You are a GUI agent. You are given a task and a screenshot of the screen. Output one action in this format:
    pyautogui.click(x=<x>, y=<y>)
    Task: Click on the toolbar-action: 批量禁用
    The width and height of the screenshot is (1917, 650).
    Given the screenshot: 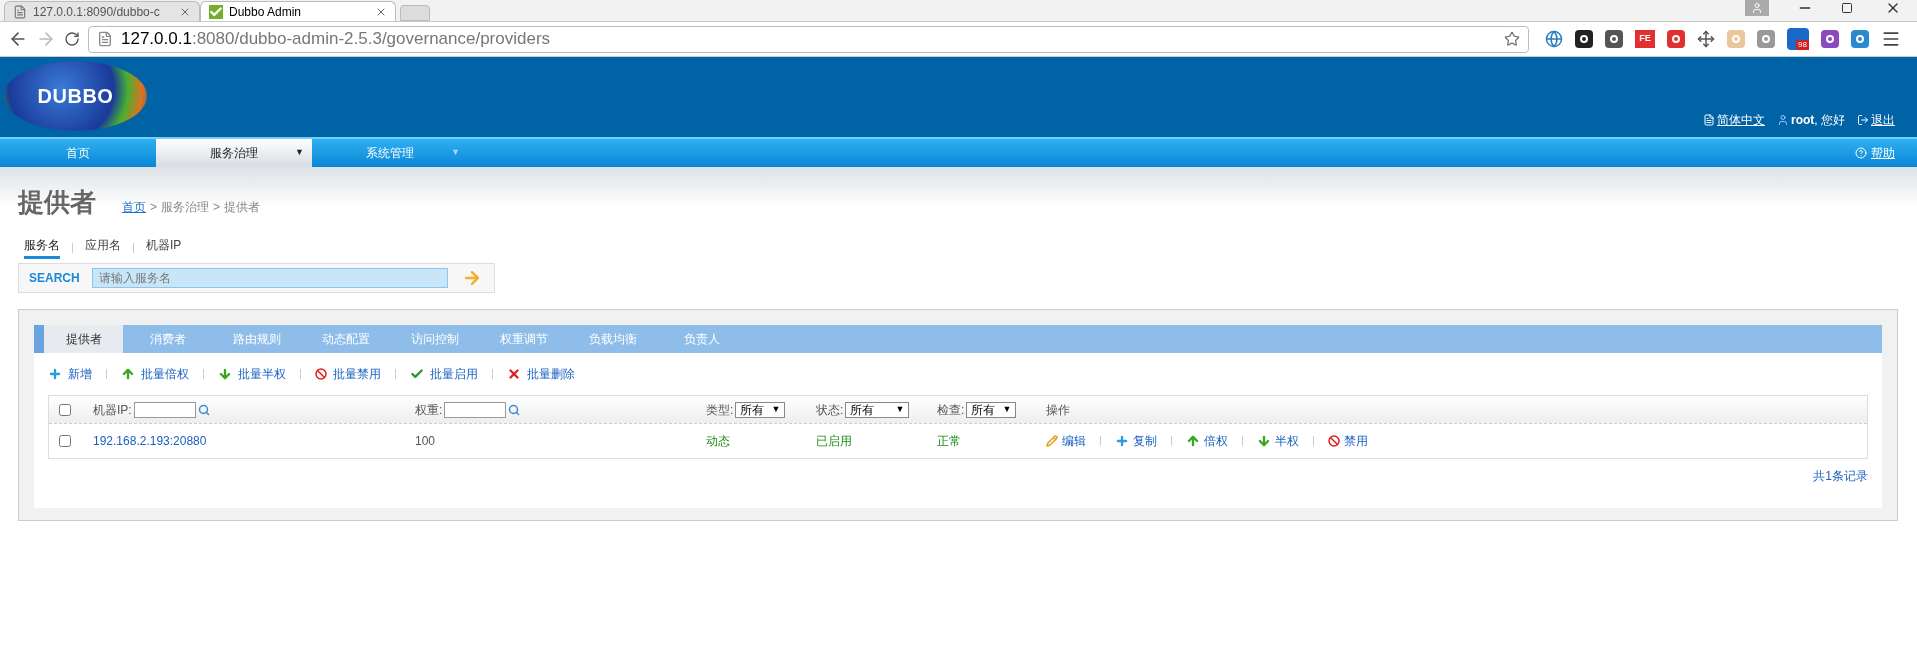 What is the action you would take?
    pyautogui.click(x=348, y=374)
    